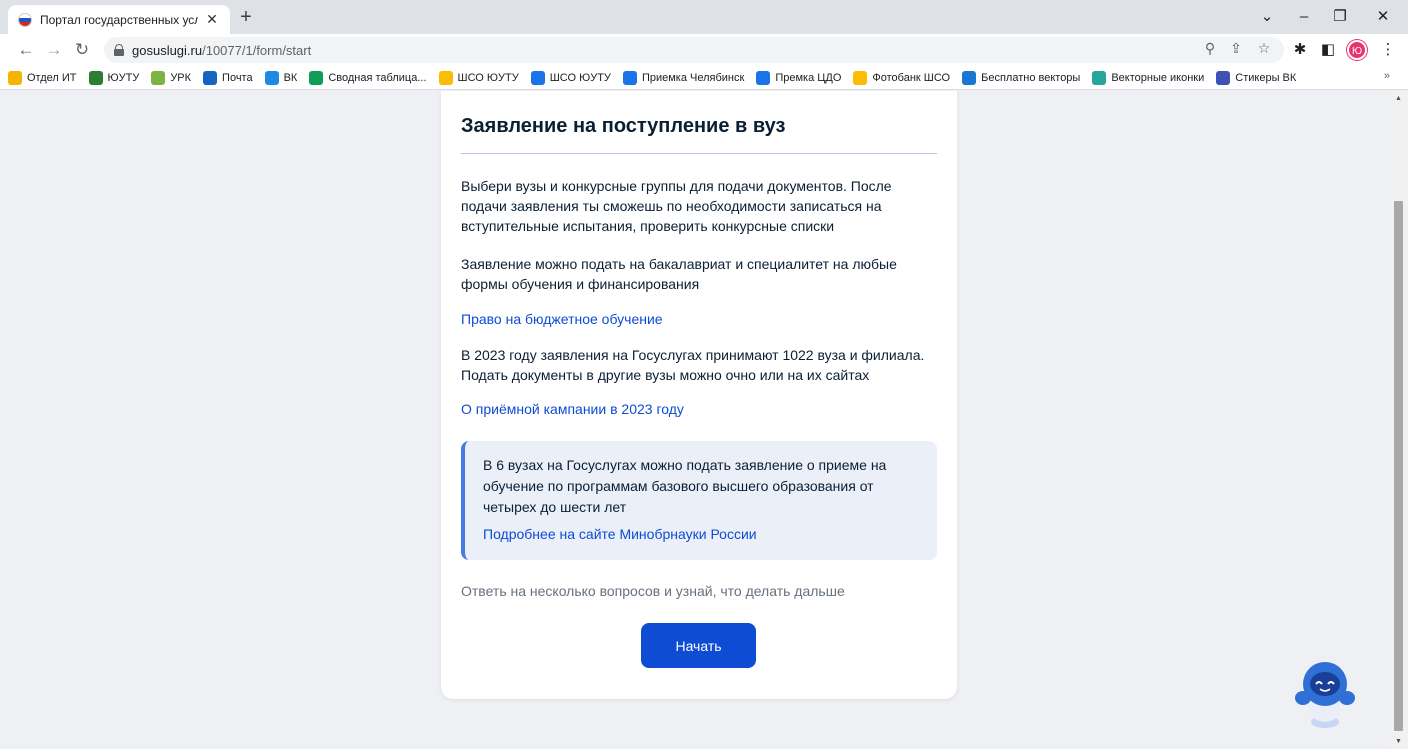 This screenshot has height=749, width=1408. I want to click on v-icon, so click(1099, 77).